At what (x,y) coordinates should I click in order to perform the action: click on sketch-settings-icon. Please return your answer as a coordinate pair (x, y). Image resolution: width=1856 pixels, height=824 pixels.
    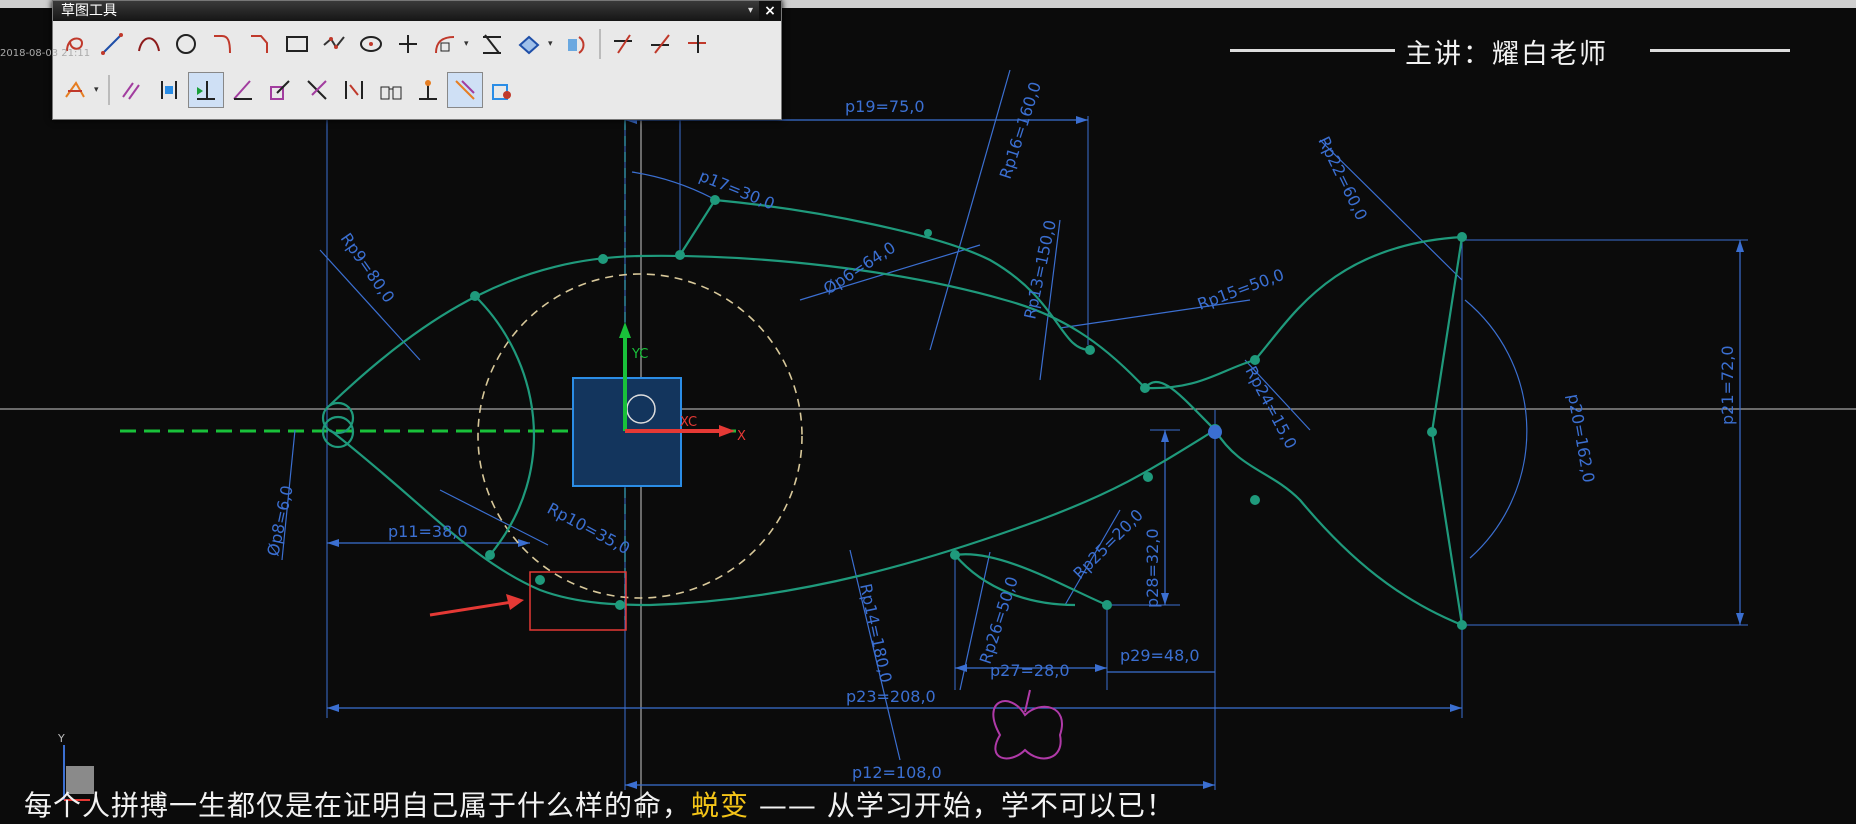
    Looking at the image, I should click on (502, 90).